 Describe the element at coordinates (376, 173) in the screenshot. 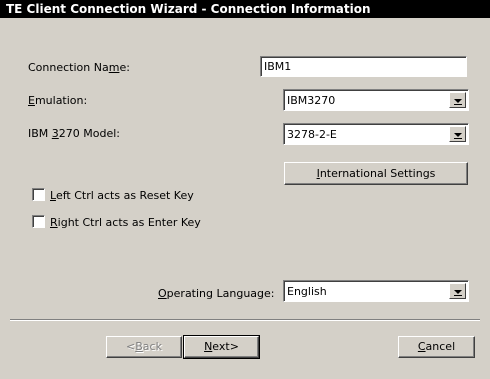

I see `international-settings-button: International Settings` at that location.